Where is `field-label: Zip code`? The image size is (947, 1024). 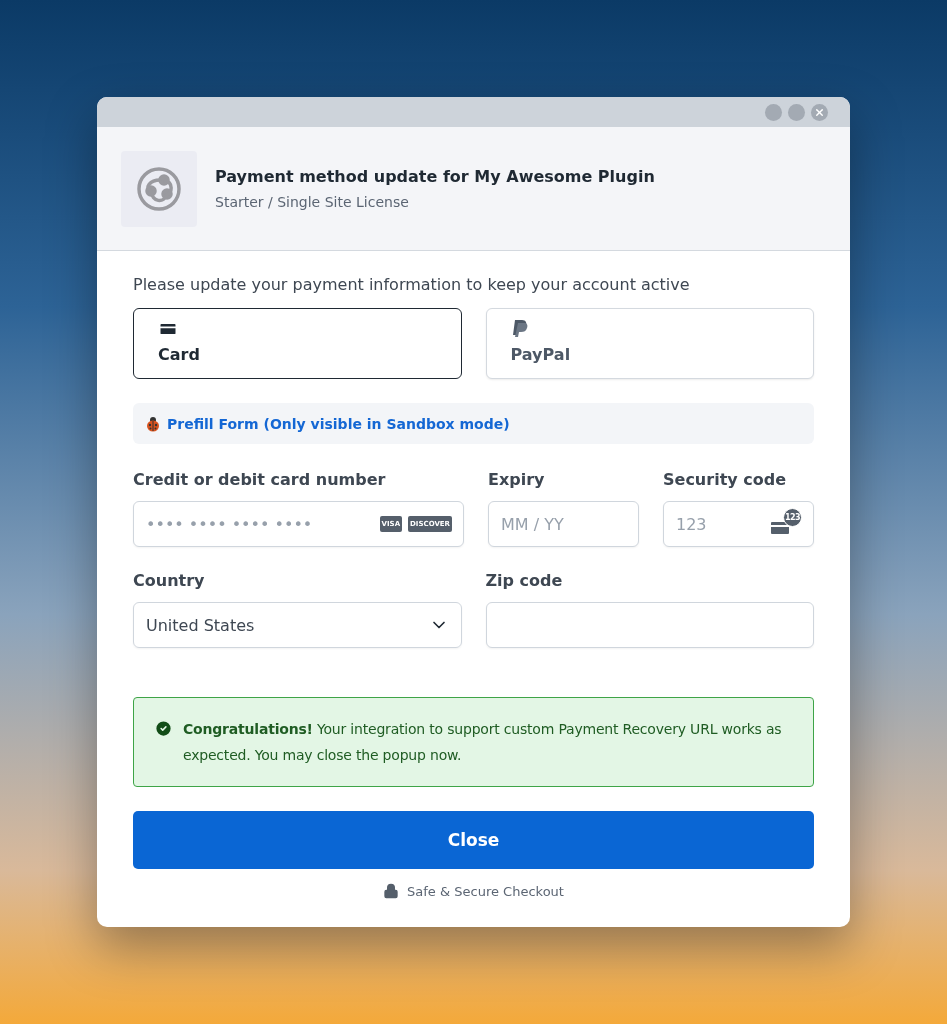 field-label: Zip code is located at coordinates (524, 580).